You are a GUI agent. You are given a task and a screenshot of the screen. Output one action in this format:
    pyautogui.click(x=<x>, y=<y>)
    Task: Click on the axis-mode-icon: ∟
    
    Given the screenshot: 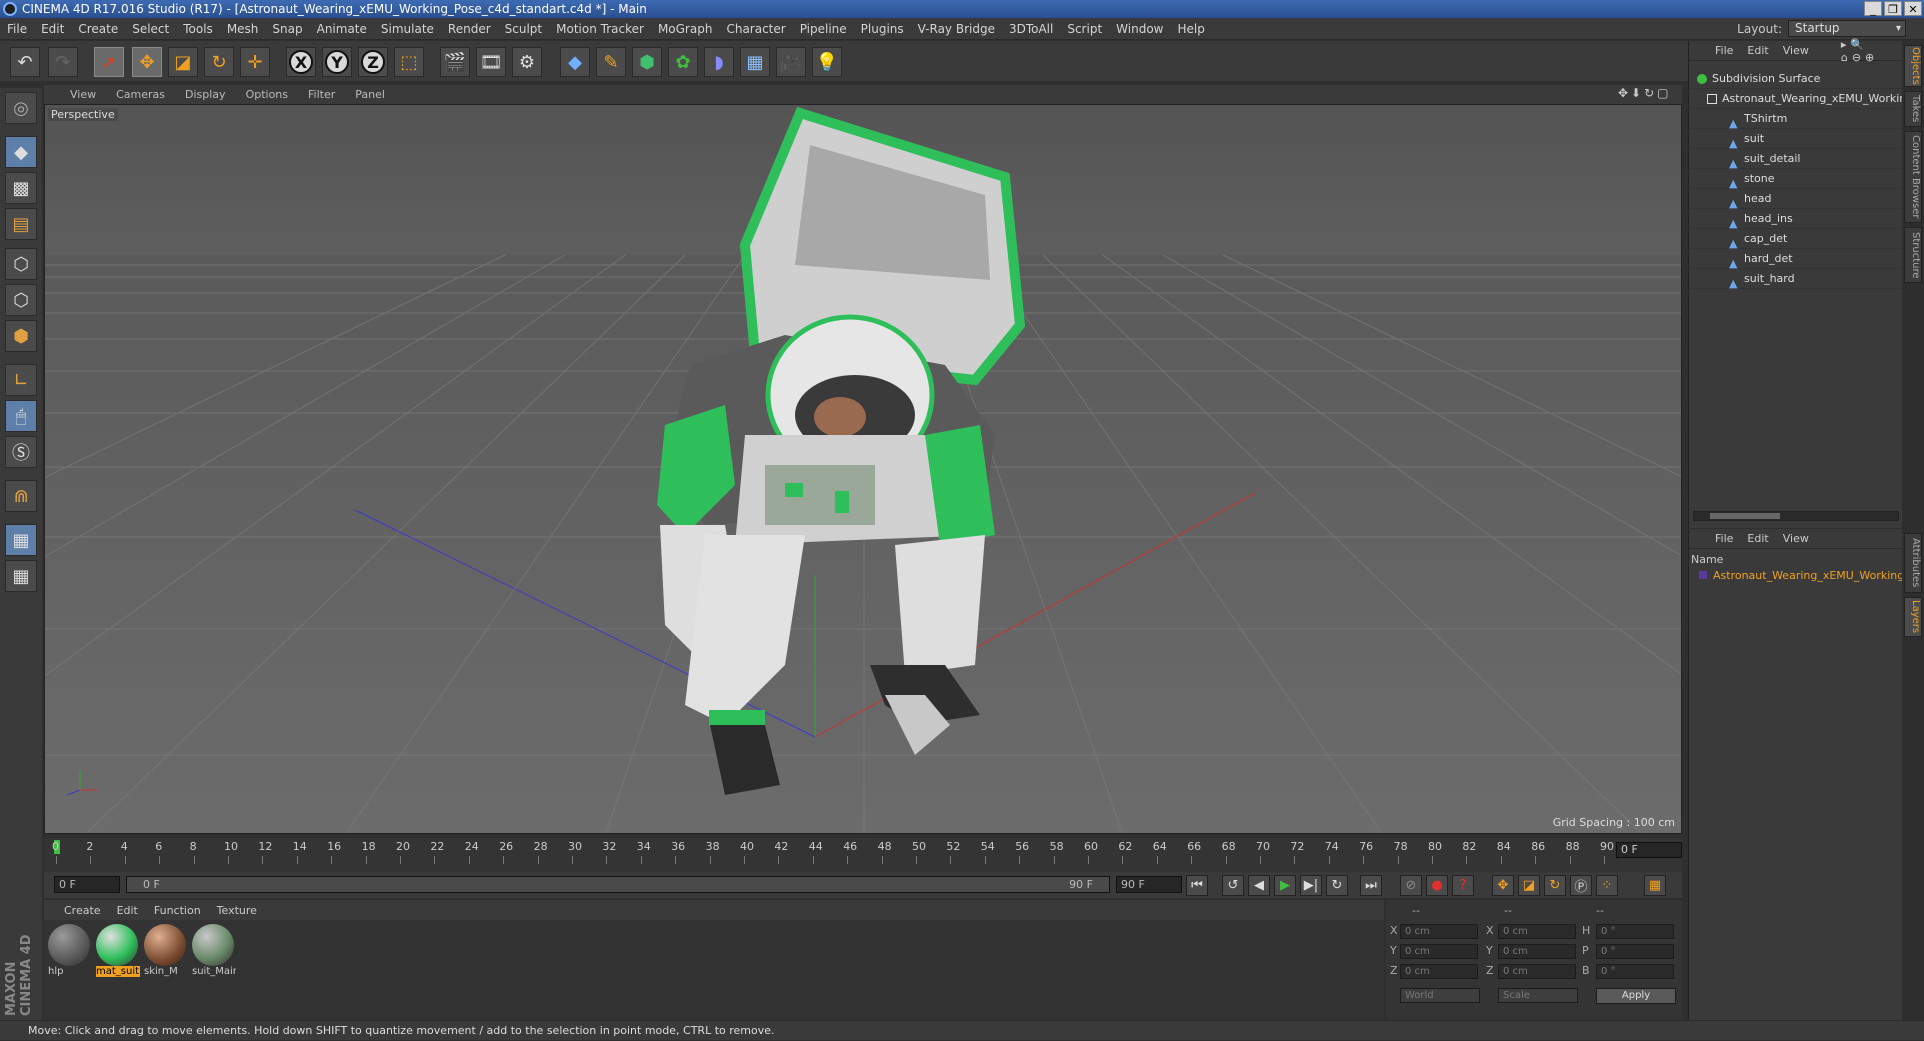 What is the action you would take?
    pyautogui.click(x=21, y=380)
    